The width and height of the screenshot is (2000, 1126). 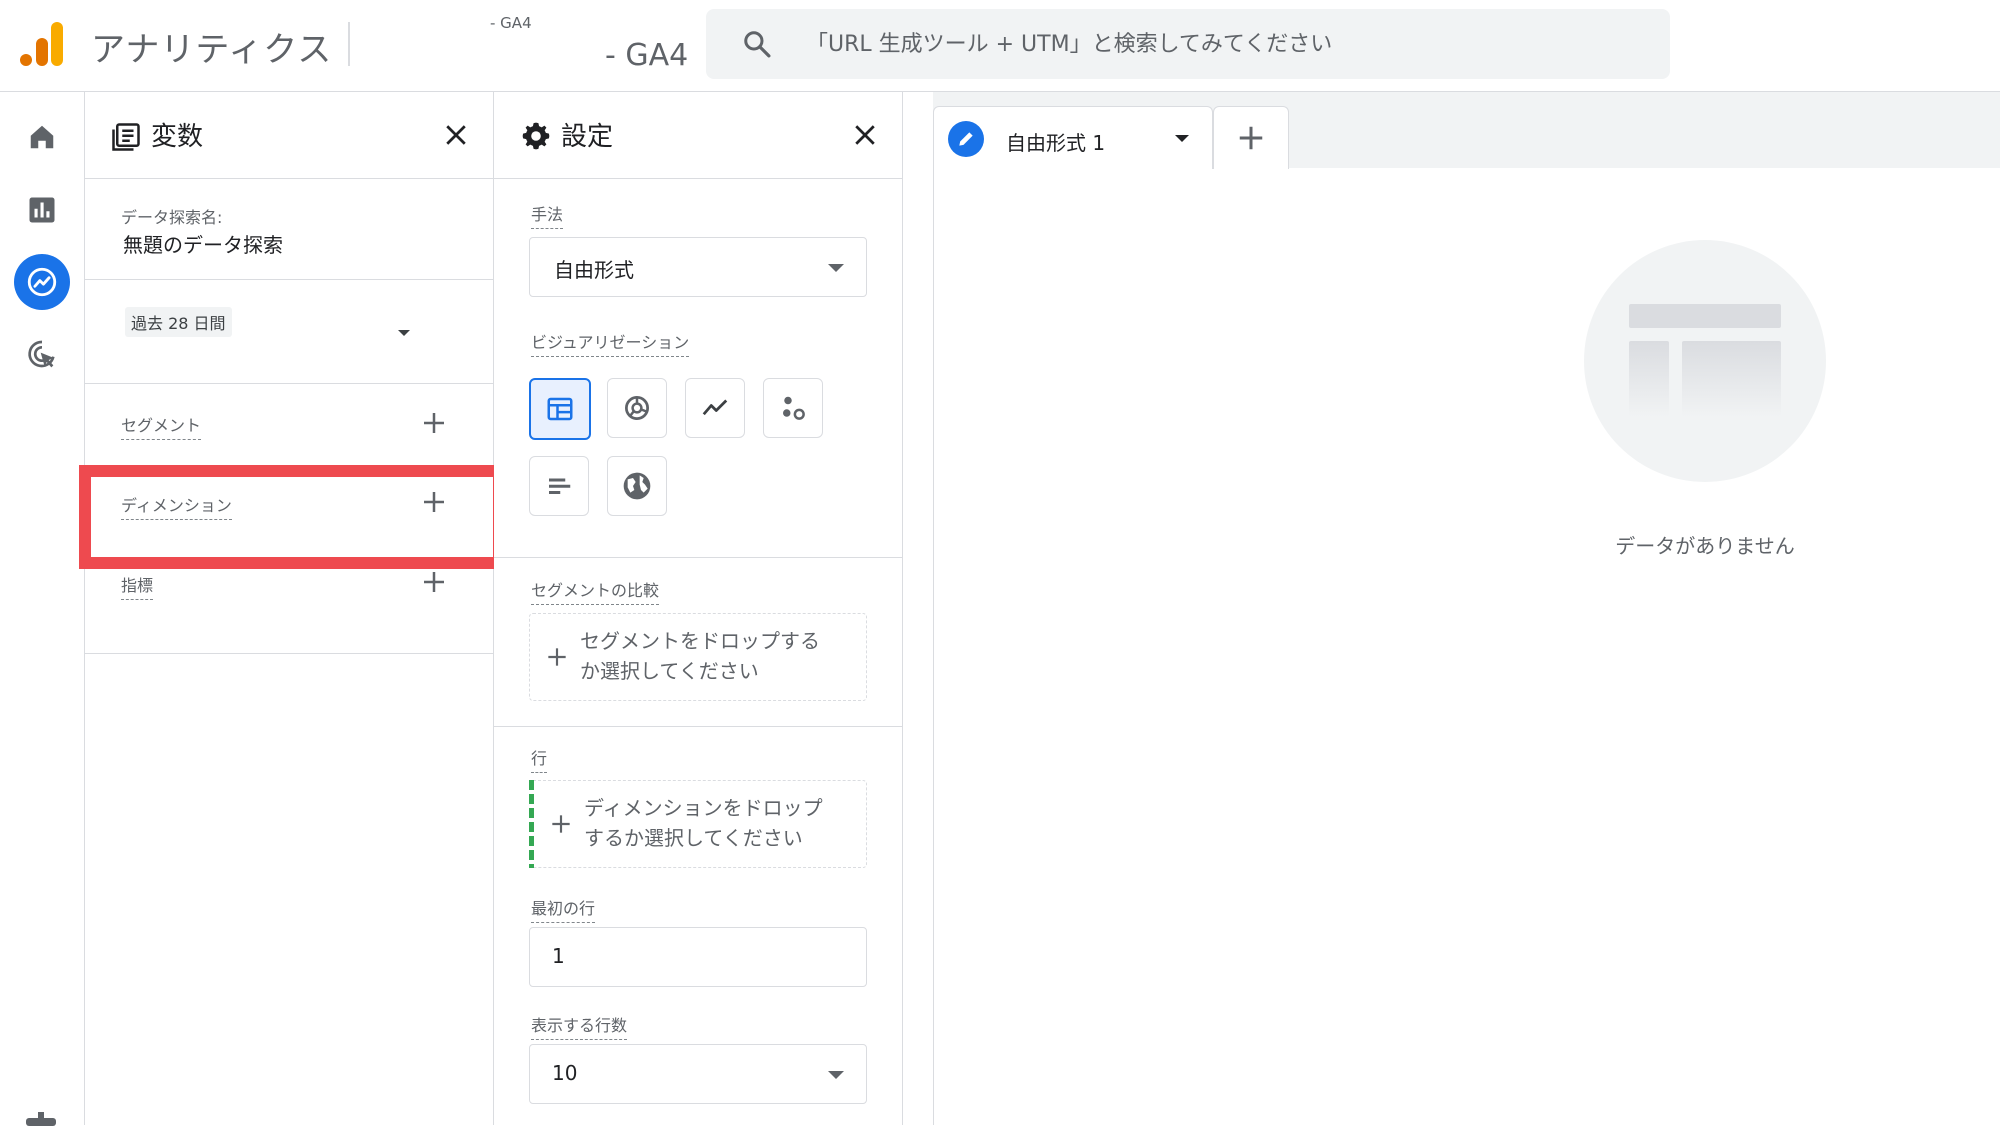 What do you see at coordinates (594, 270) in the screenshot?
I see `technique-value: 自由形式` at bounding box center [594, 270].